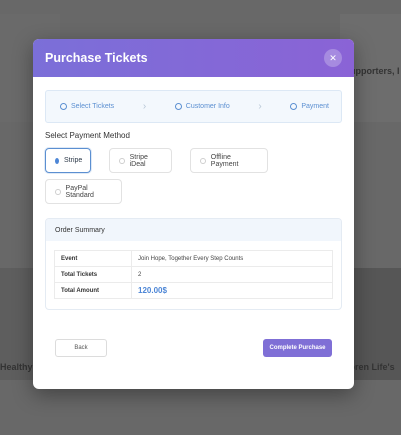 The image size is (401, 435). I want to click on modal-header: Purchase Tickets ✕, so click(193, 58).